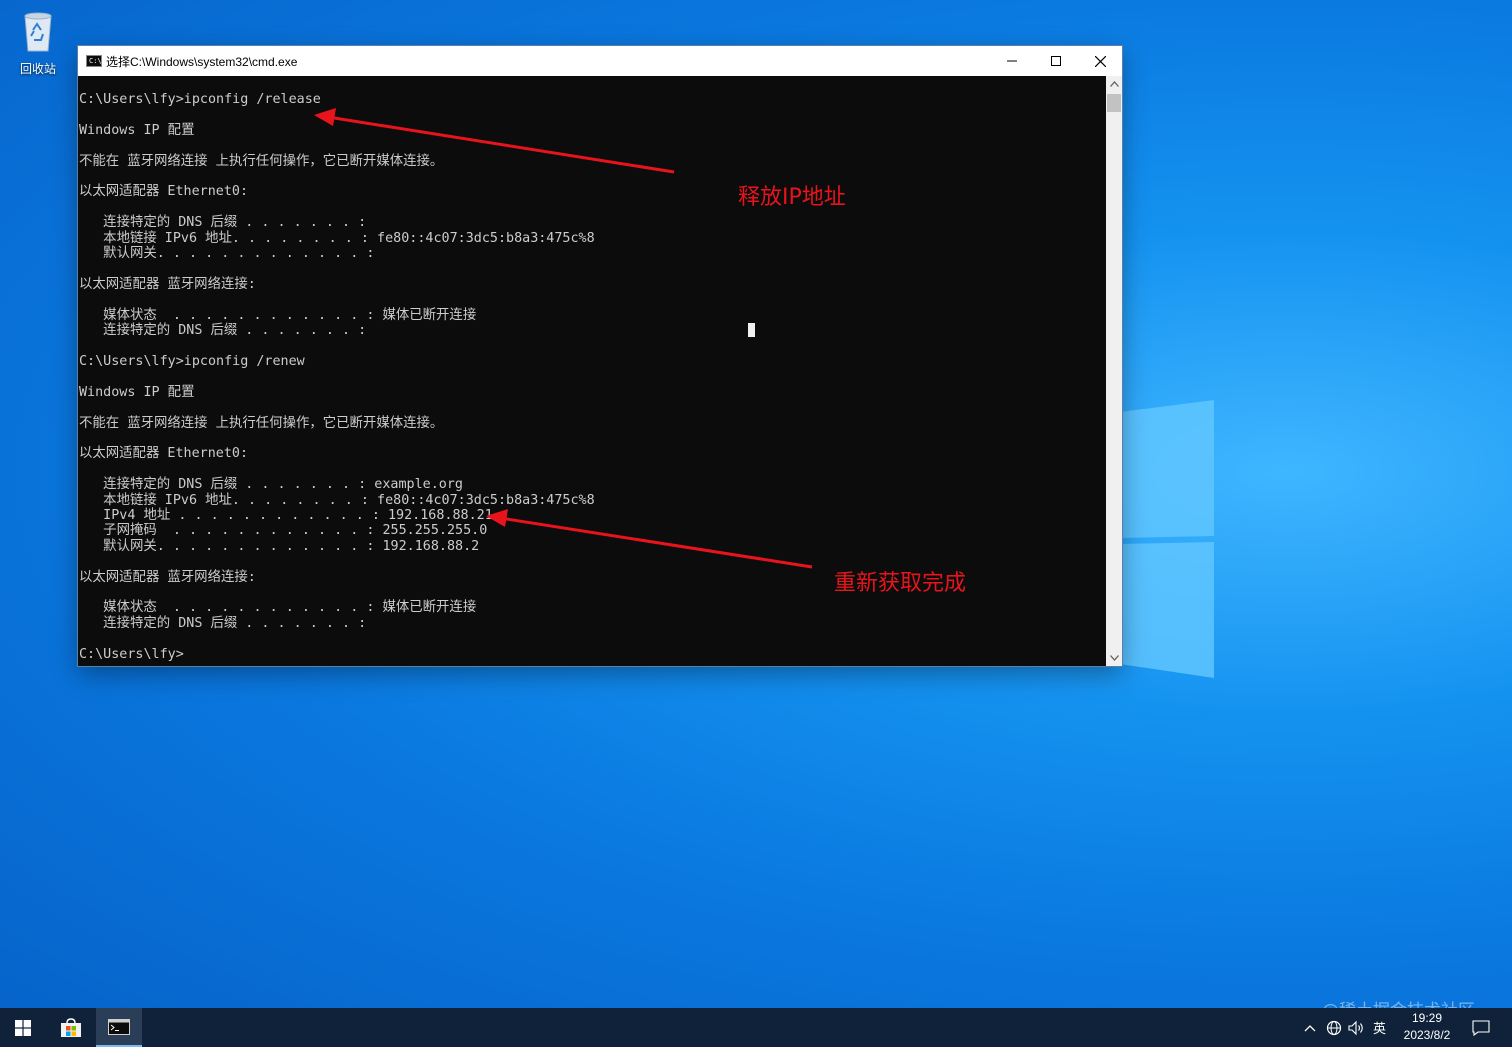 The image size is (1512, 1047). I want to click on speaker-icon, so click(1355, 1027).